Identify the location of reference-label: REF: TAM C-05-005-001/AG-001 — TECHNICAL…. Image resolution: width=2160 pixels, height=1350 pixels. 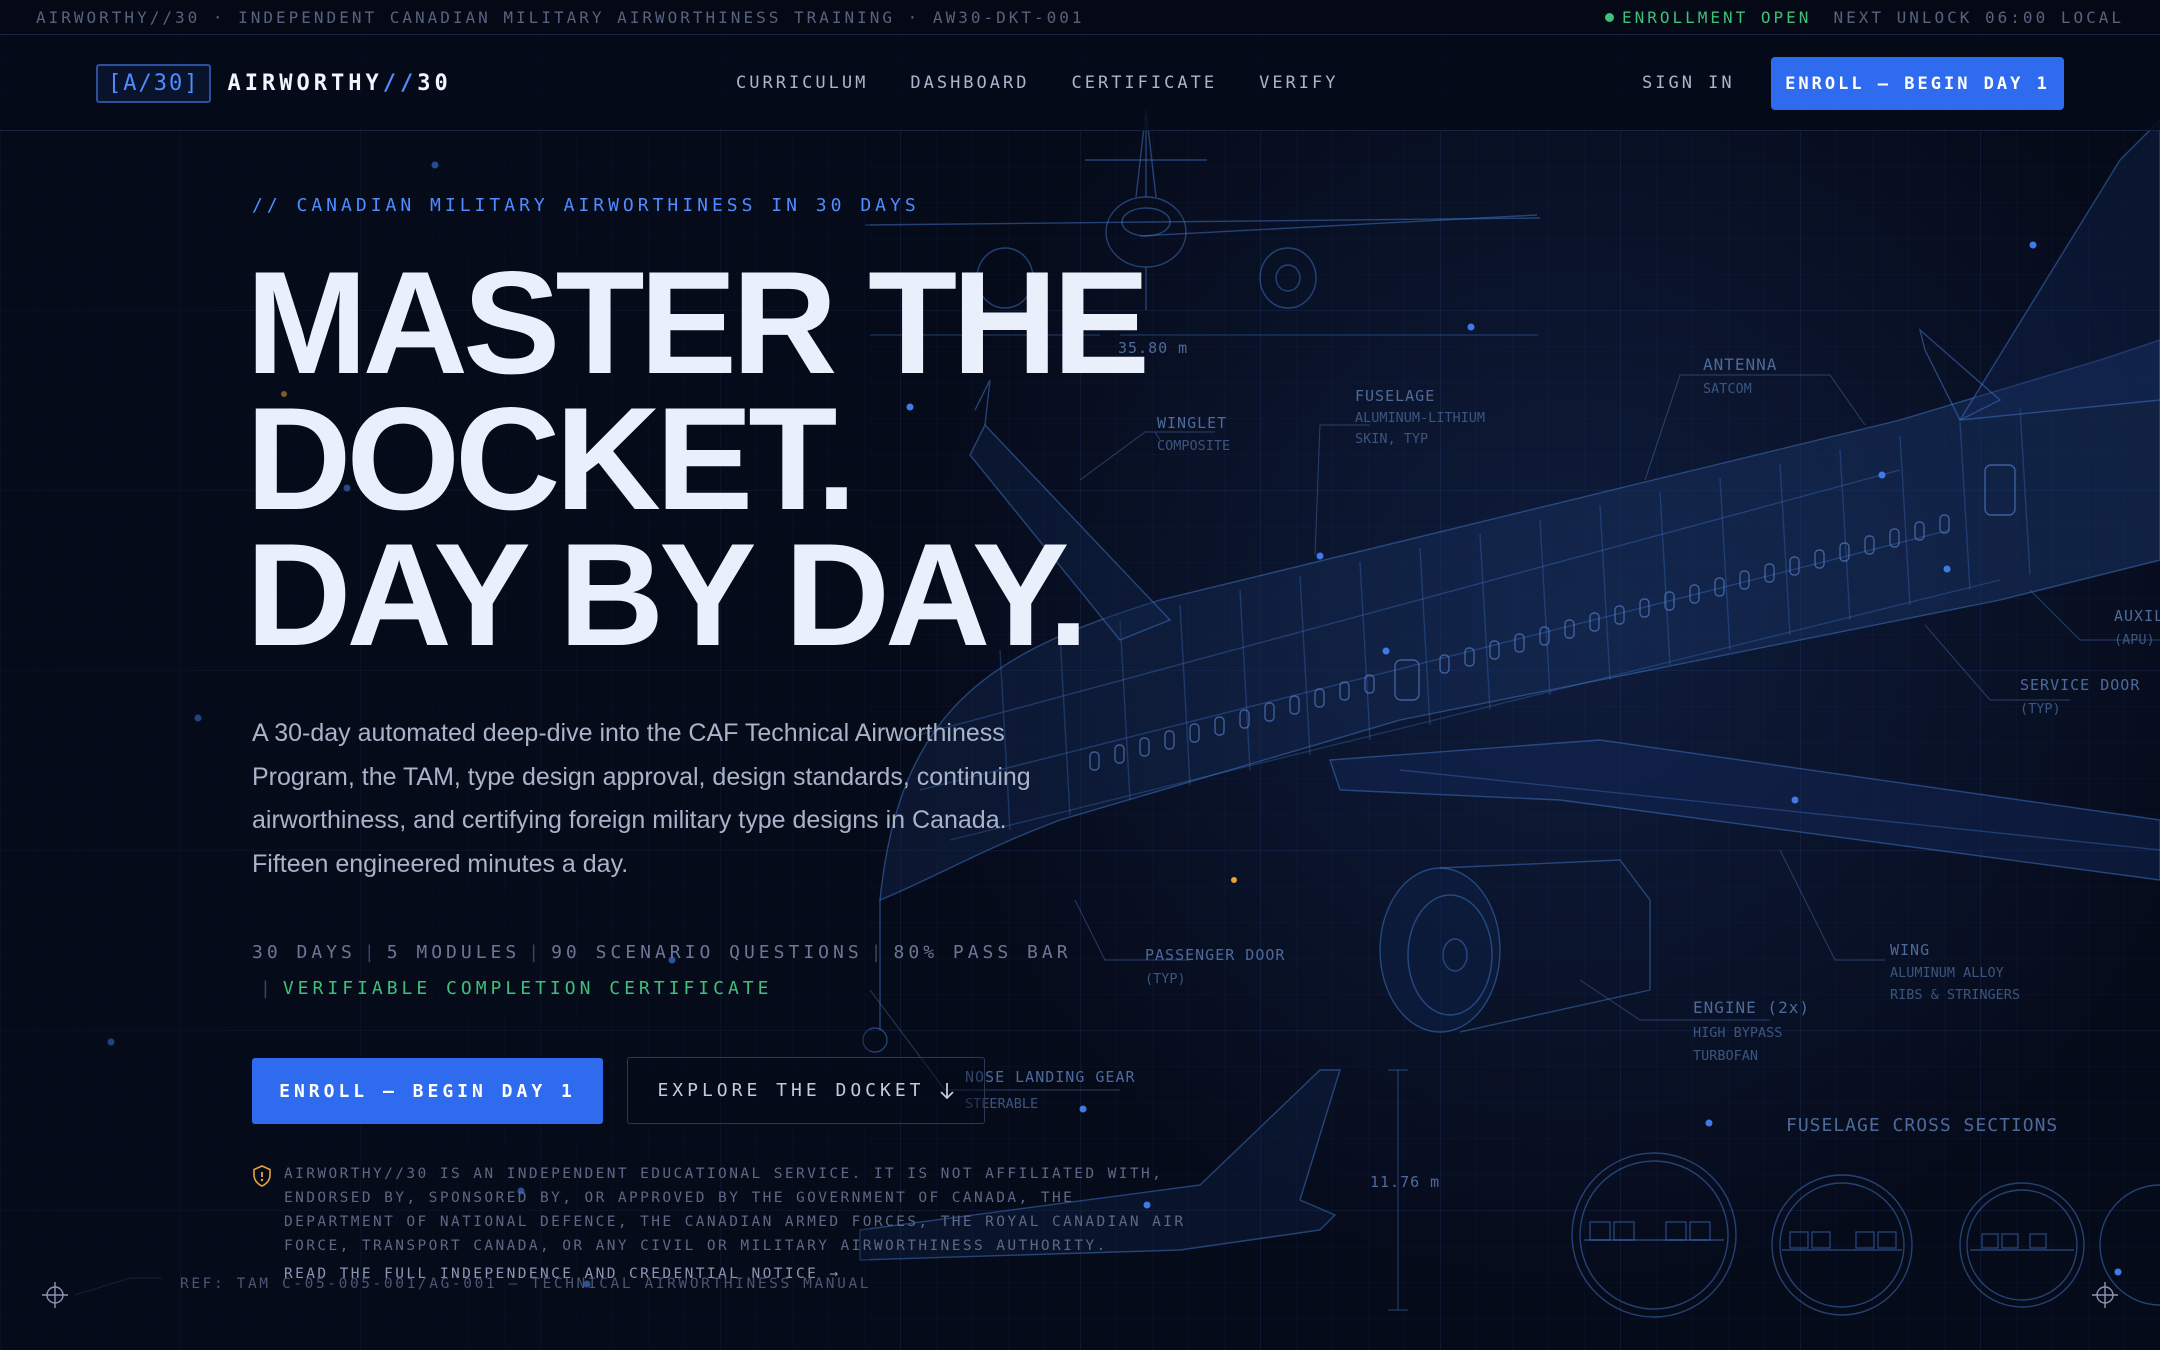
(526, 1284).